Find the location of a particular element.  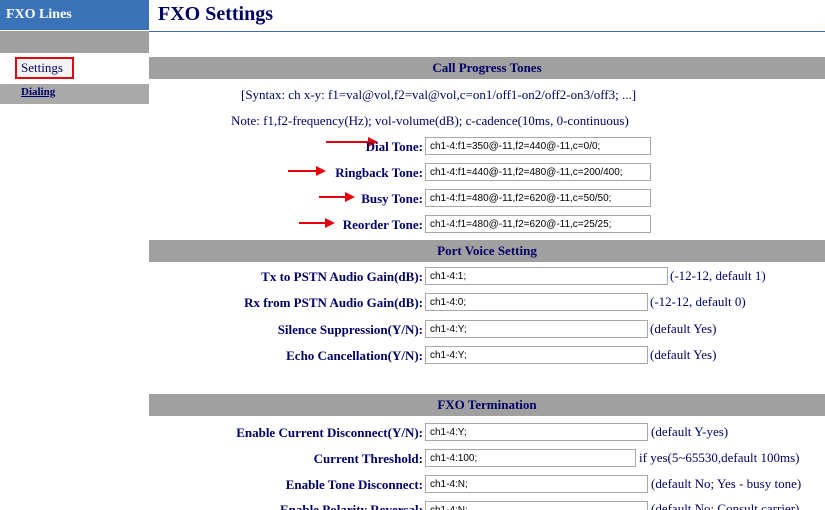

ringback-tone-input is located at coordinates (538, 172).